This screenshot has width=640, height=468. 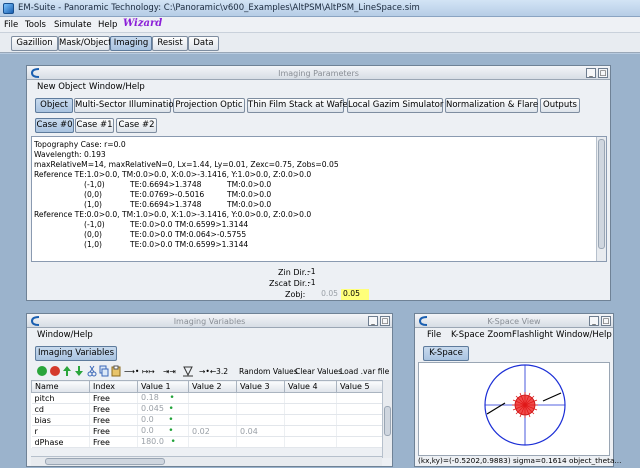 What do you see at coordinates (310, 386) in the screenshot?
I see `col-value-4: Value 4` at bounding box center [310, 386].